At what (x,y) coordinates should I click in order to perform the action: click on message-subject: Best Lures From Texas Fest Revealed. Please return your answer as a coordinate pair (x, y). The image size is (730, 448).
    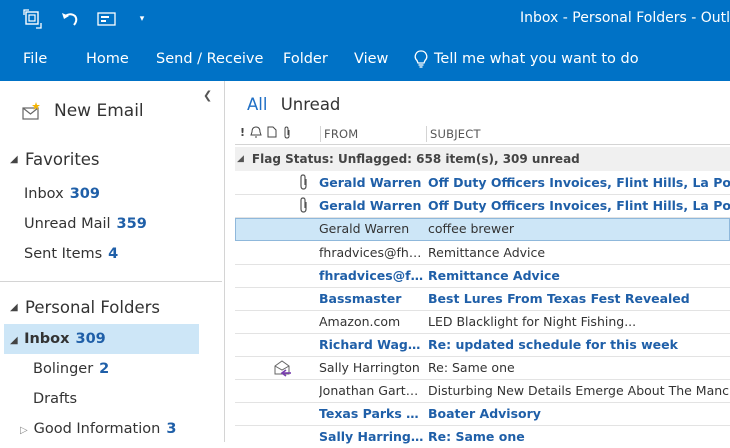
    Looking at the image, I should click on (559, 298).